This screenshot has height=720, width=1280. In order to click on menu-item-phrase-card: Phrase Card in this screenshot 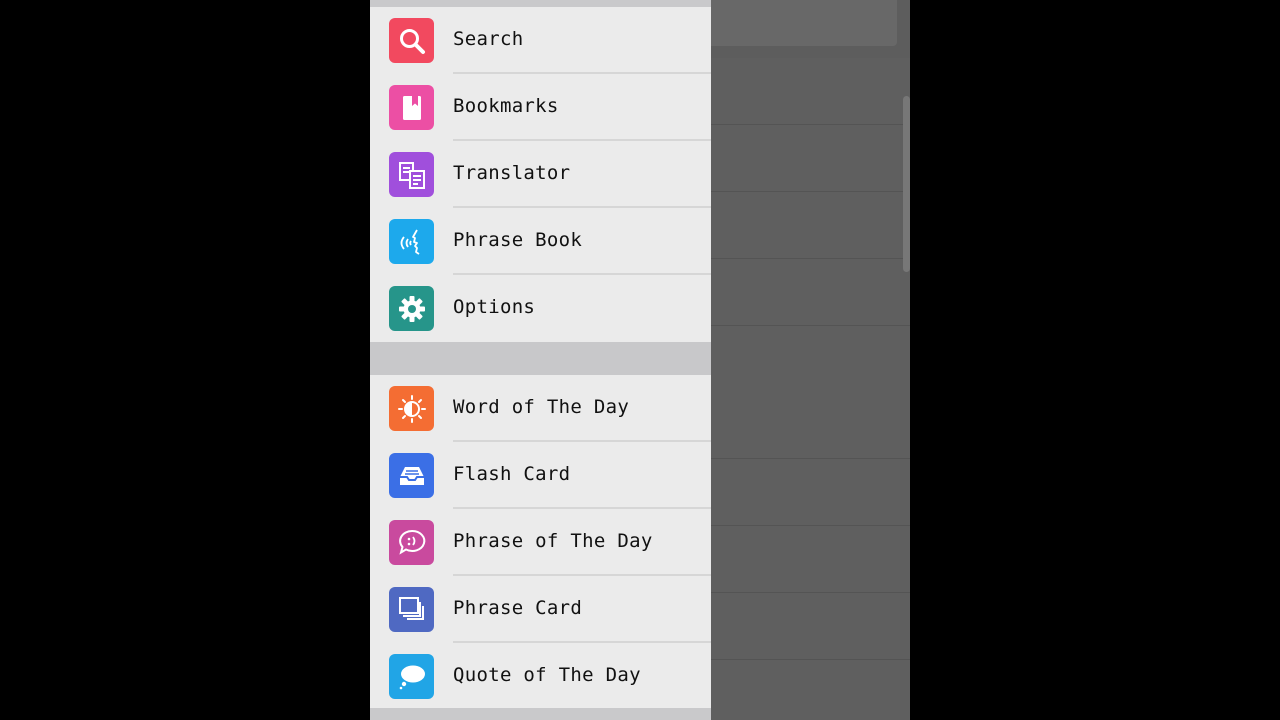, I will do `click(540, 609)`.